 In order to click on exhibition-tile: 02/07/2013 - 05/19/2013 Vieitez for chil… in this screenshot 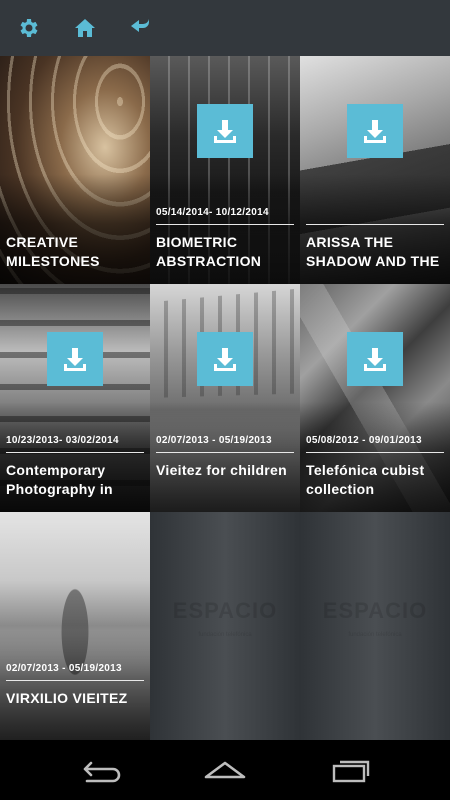, I will do `click(225, 398)`.